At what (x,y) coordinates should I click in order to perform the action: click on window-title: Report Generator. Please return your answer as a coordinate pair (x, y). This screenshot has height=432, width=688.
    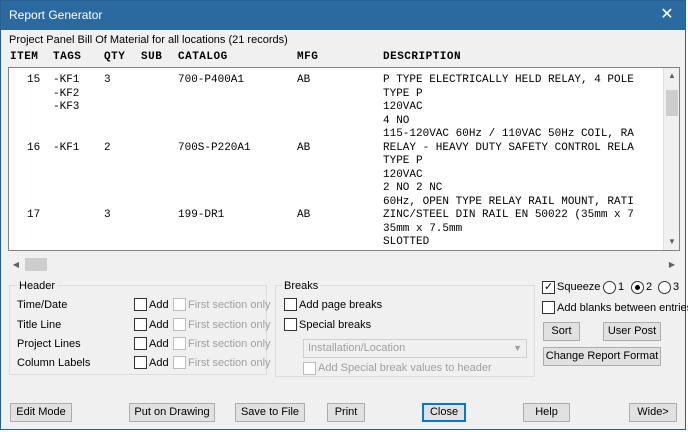
    Looking at the image, I should click on (56, 15).